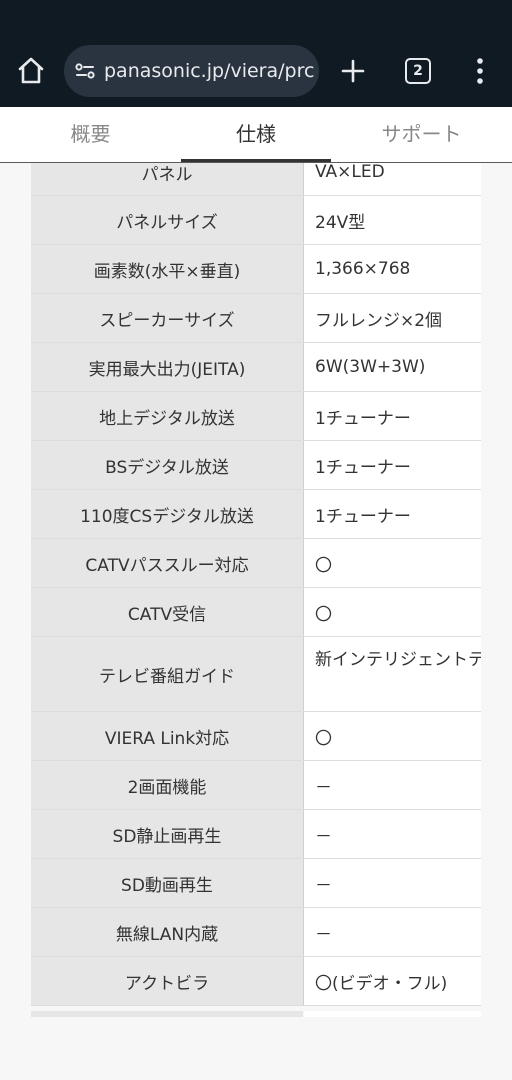  I want to click on spec-key: アクトビラ, so click(167, 981).